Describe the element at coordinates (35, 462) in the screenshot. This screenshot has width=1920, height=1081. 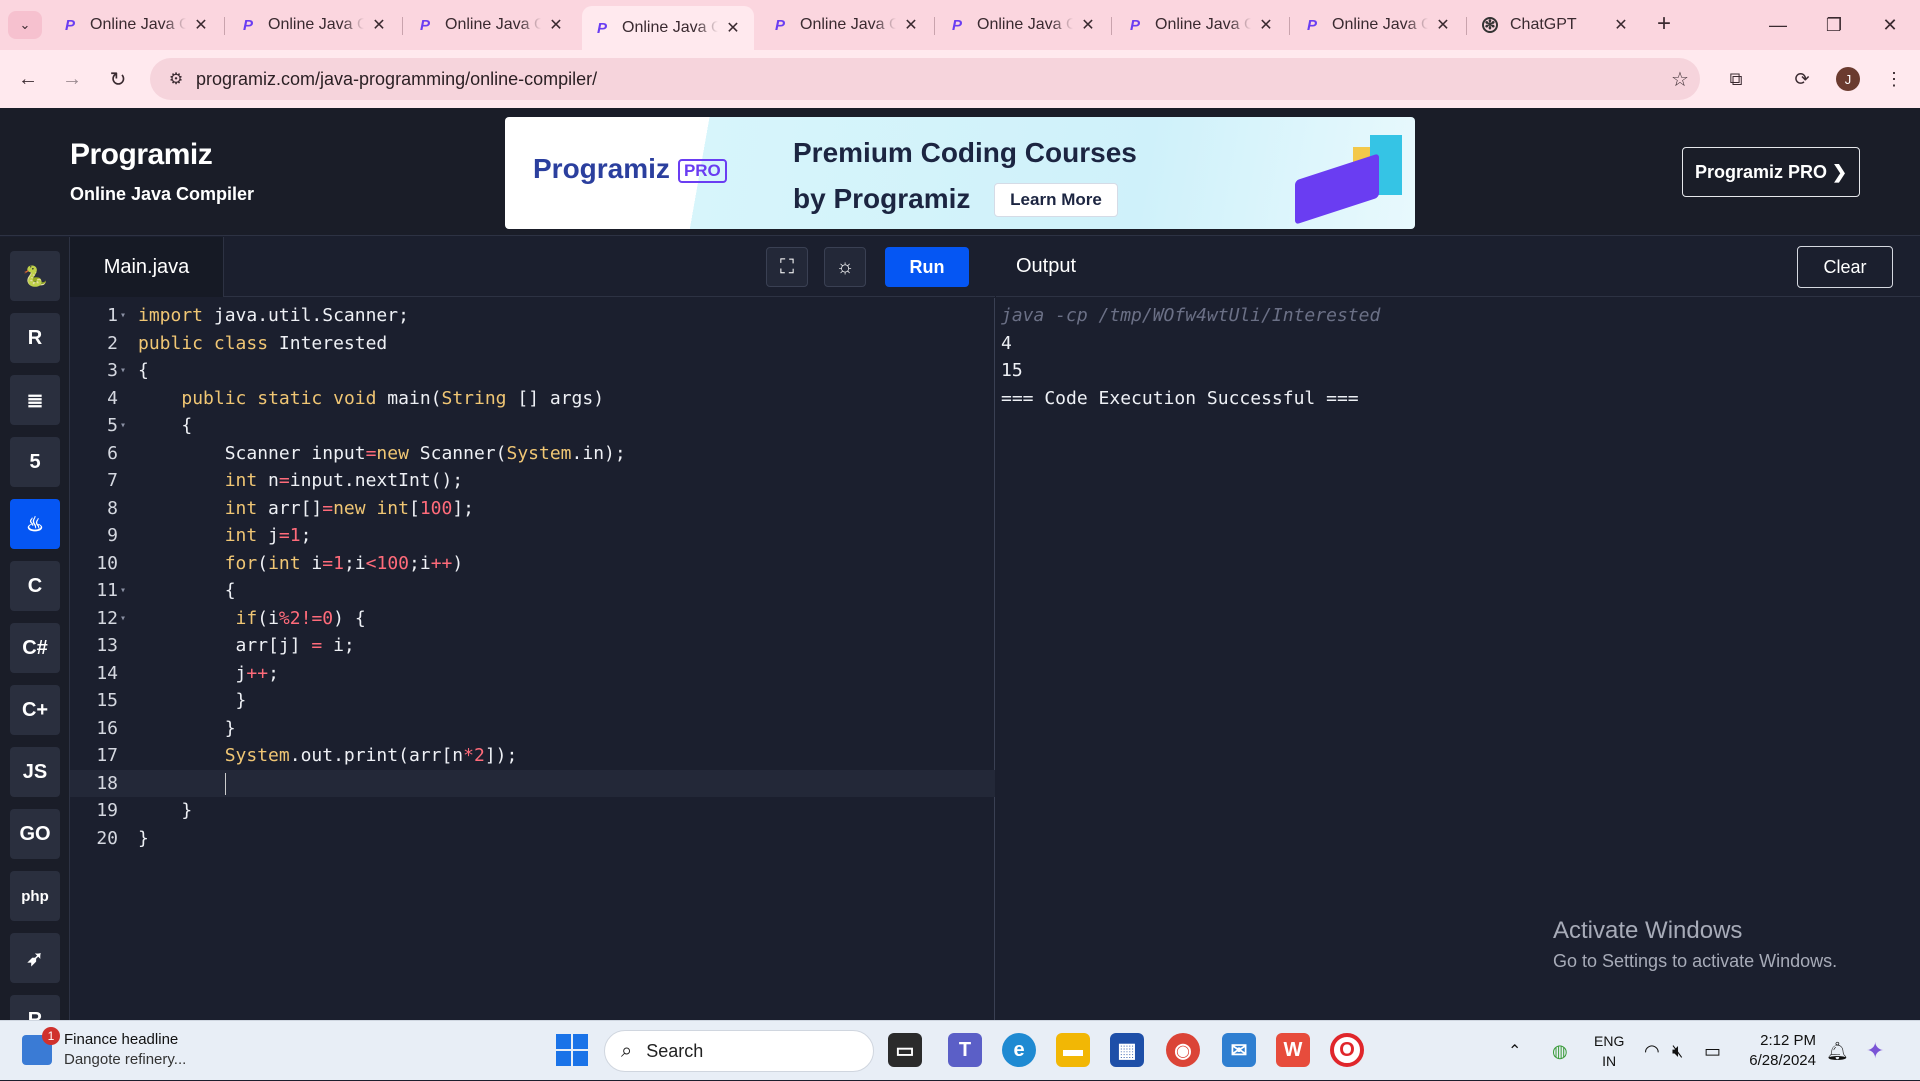
I see `language-html-icon: 5` at that location.